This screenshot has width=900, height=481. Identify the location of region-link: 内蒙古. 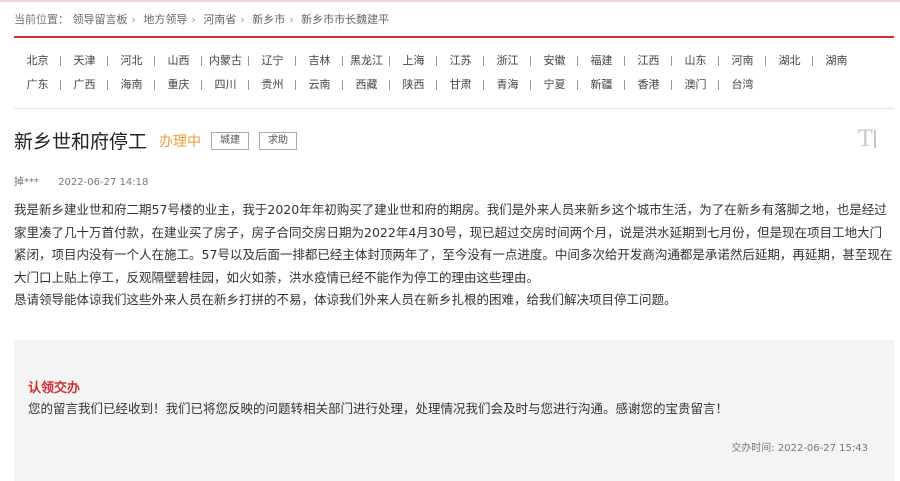
(225, 60).